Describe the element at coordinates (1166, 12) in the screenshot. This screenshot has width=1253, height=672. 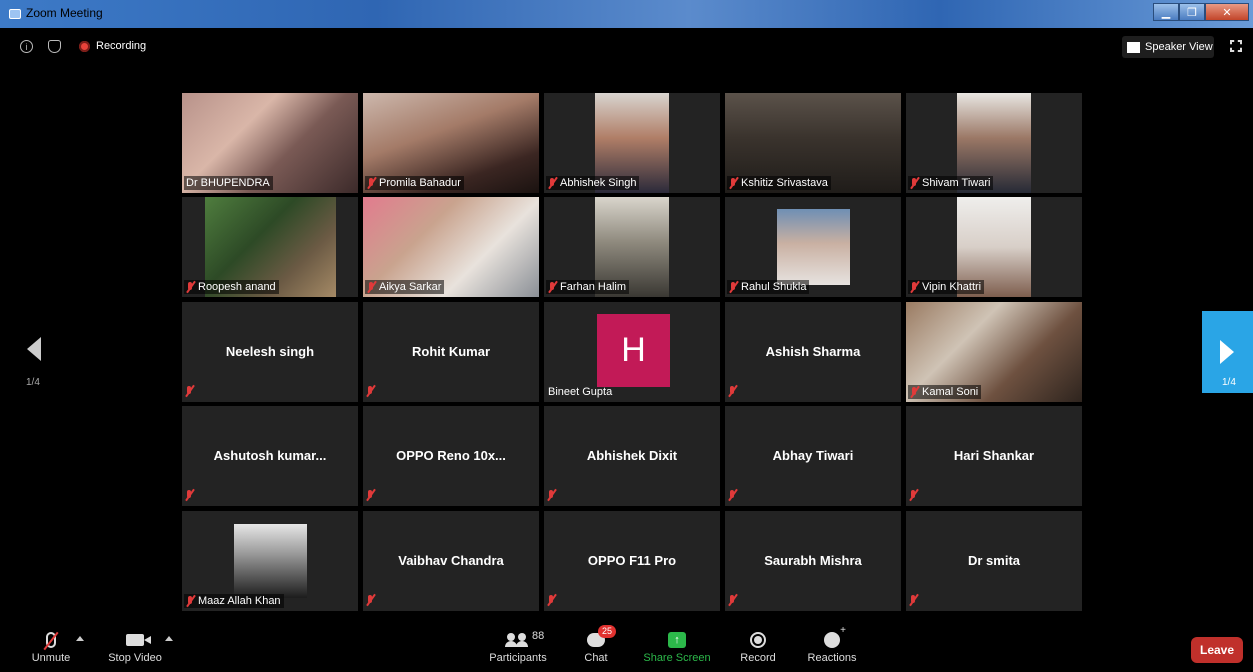
I see `minimize-button: ▁` at that location.